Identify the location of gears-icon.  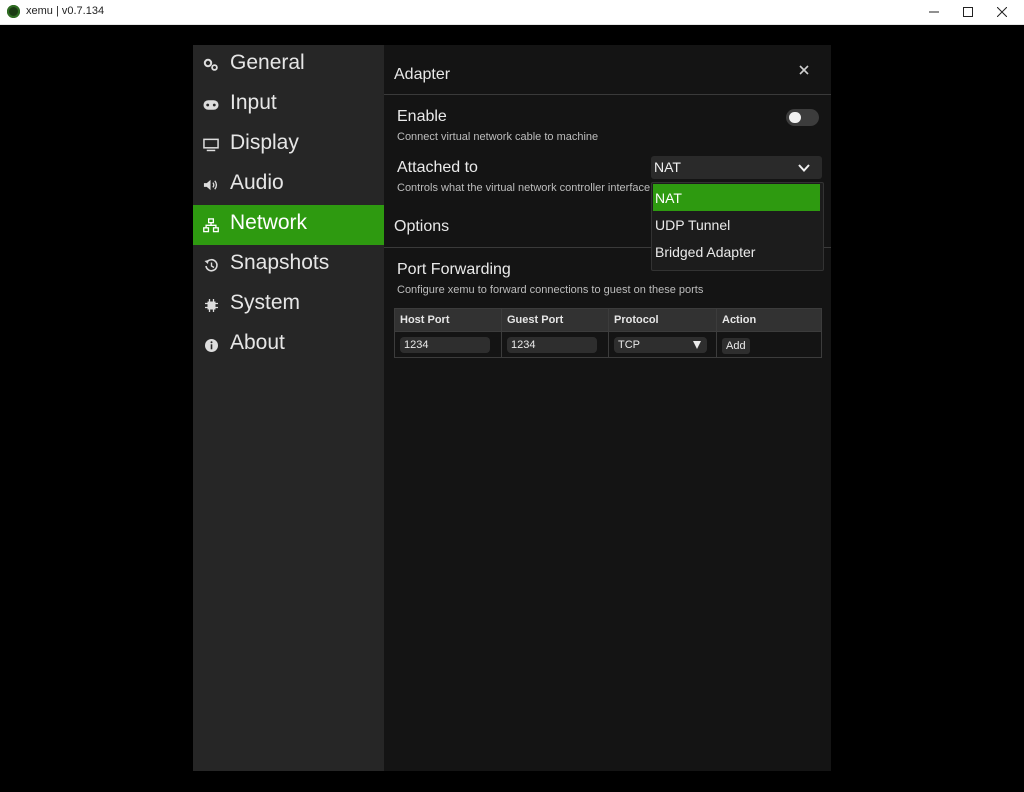
(211, 65).